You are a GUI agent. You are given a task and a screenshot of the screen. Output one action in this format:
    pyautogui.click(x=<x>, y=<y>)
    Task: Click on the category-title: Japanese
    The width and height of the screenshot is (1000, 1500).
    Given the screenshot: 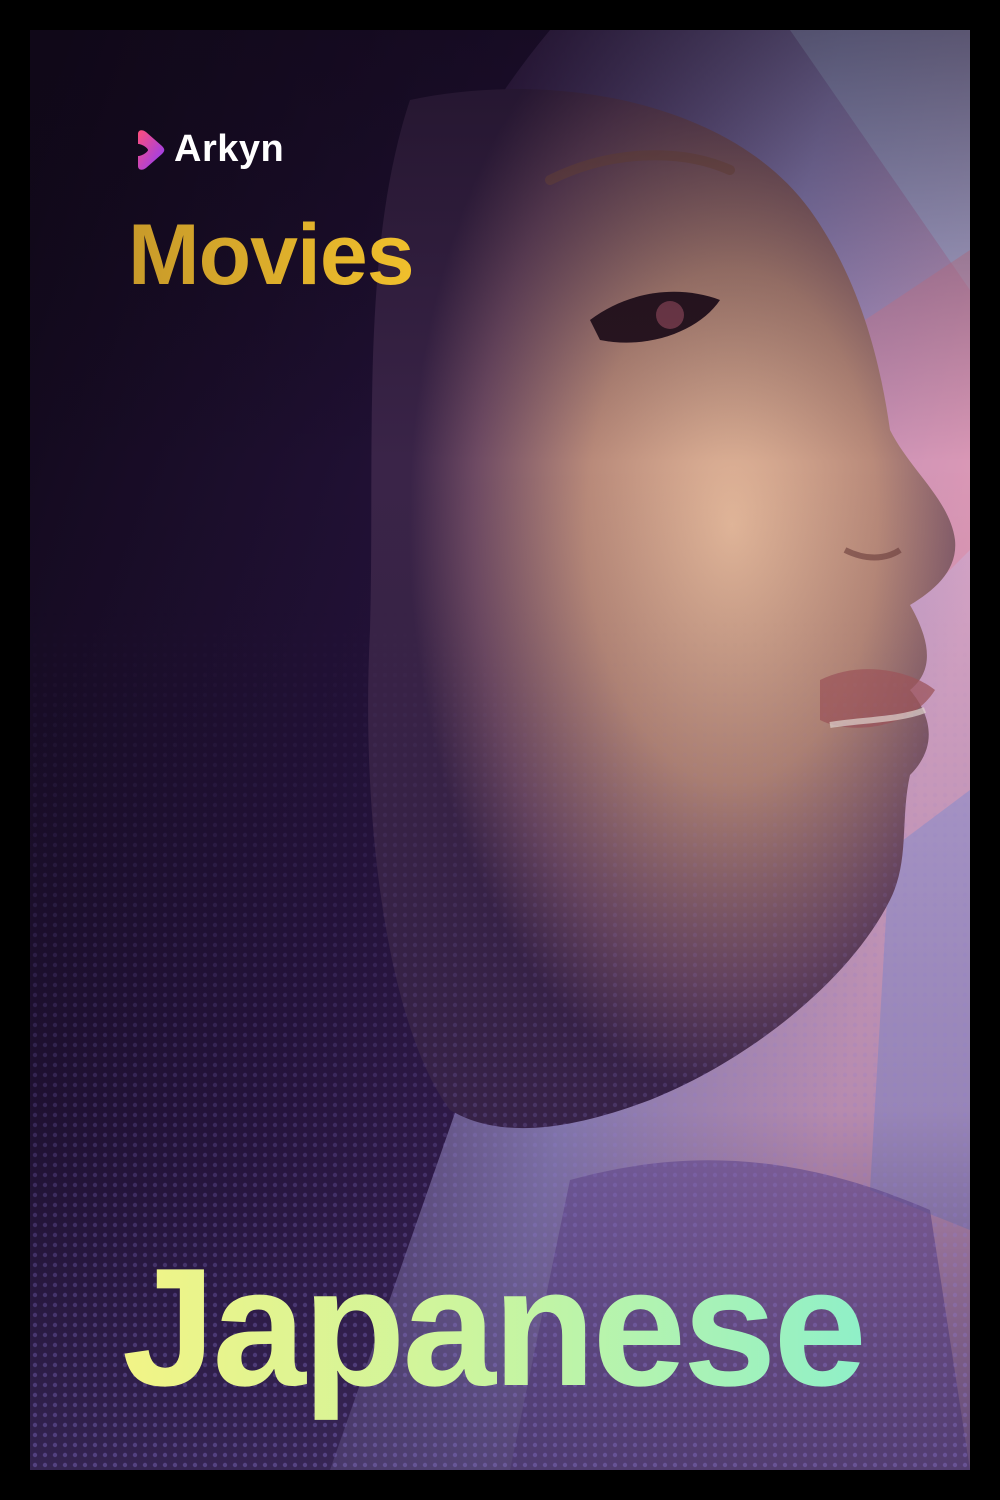 What is the action you would take?
    pyautogui.click(x=494, y=1327)
    